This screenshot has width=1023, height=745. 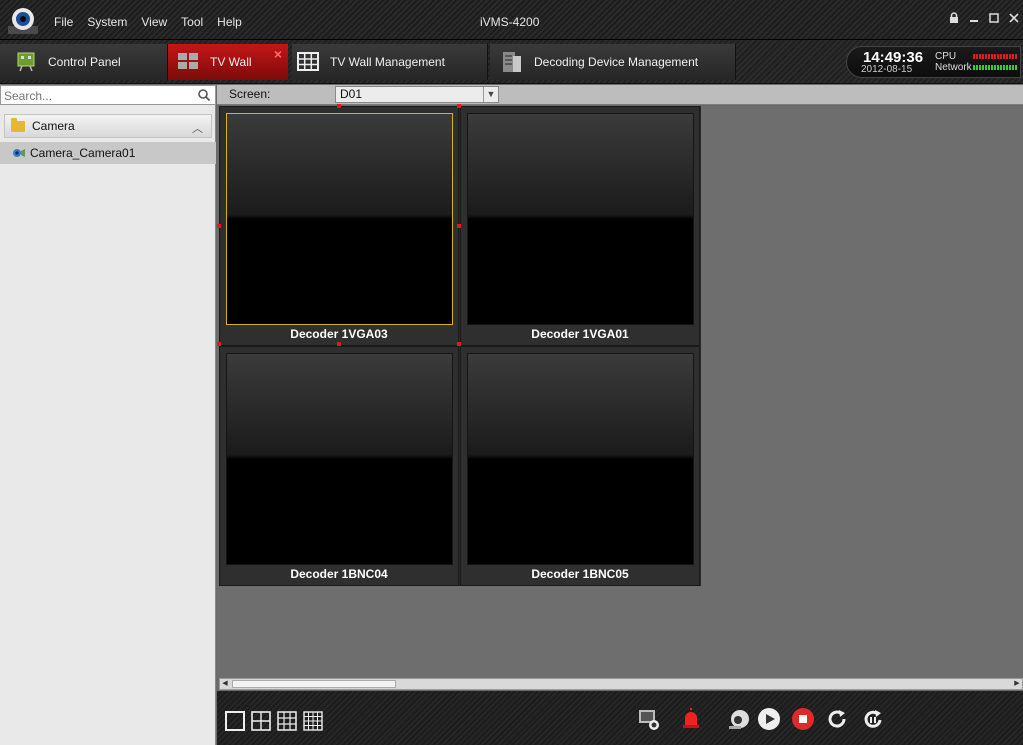 What do you see at coordinates (250, 94) in the screenshot?
I see `screen-label: Screen:` at bounding box center [250, 94].